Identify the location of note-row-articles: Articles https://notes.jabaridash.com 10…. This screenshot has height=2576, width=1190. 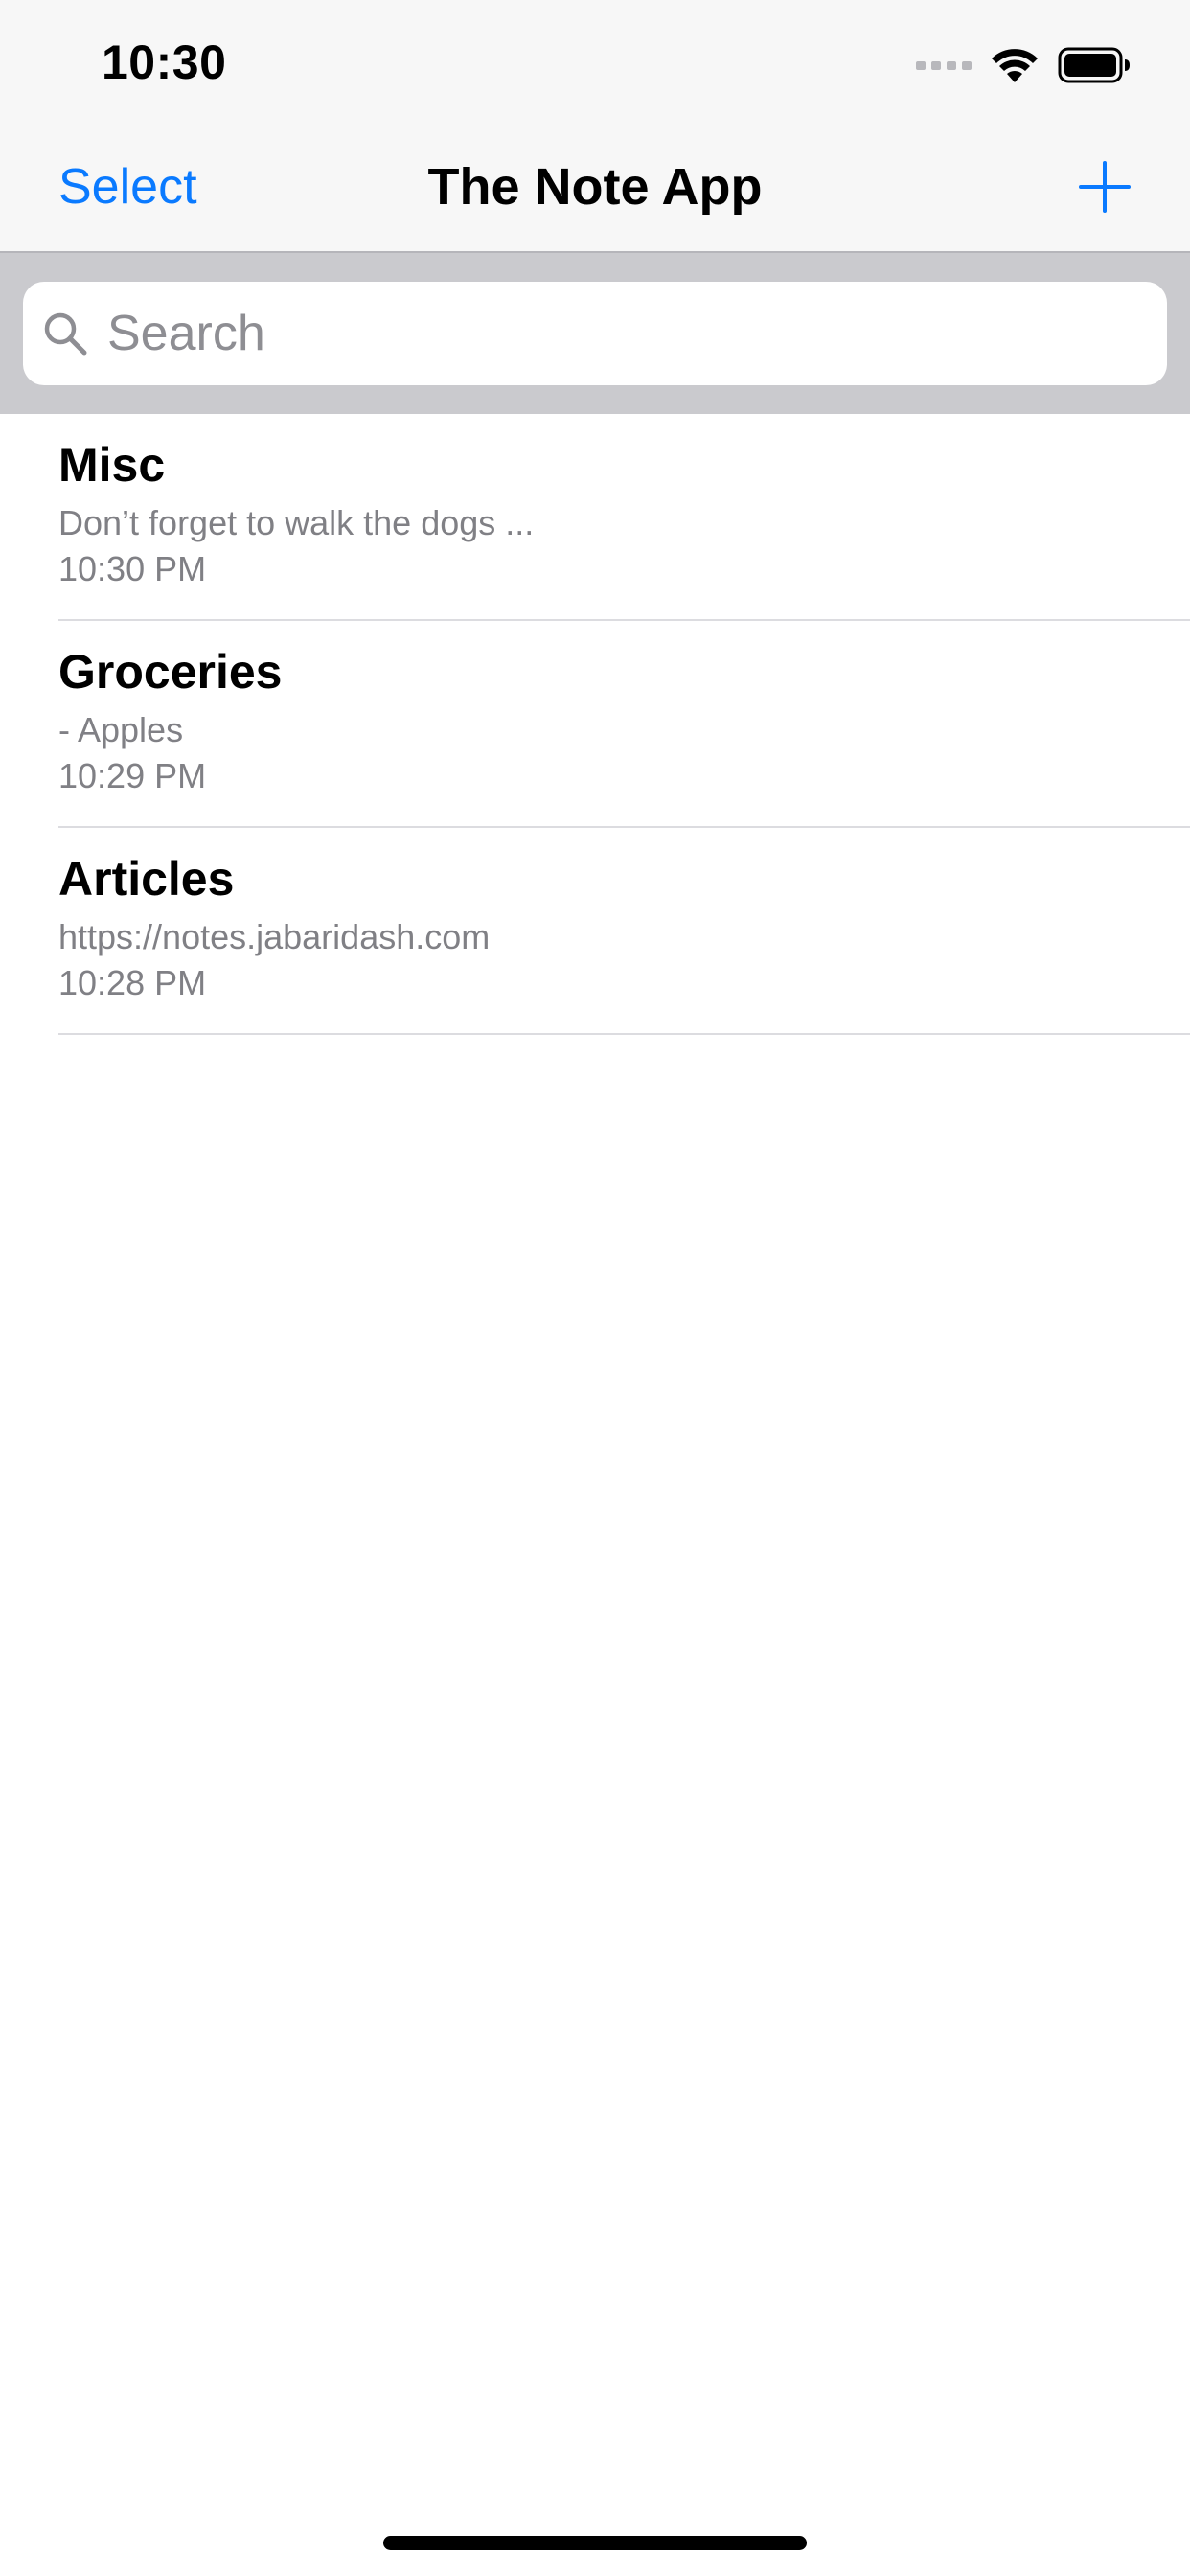
(595, 931).